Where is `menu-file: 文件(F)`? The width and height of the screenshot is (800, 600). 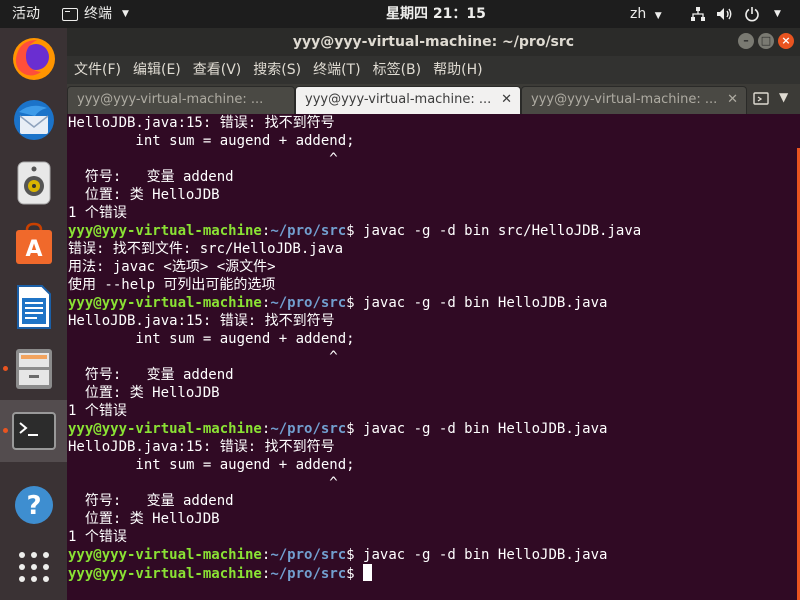
menu-file: 文件(F) is located at coordinates (97, 70).